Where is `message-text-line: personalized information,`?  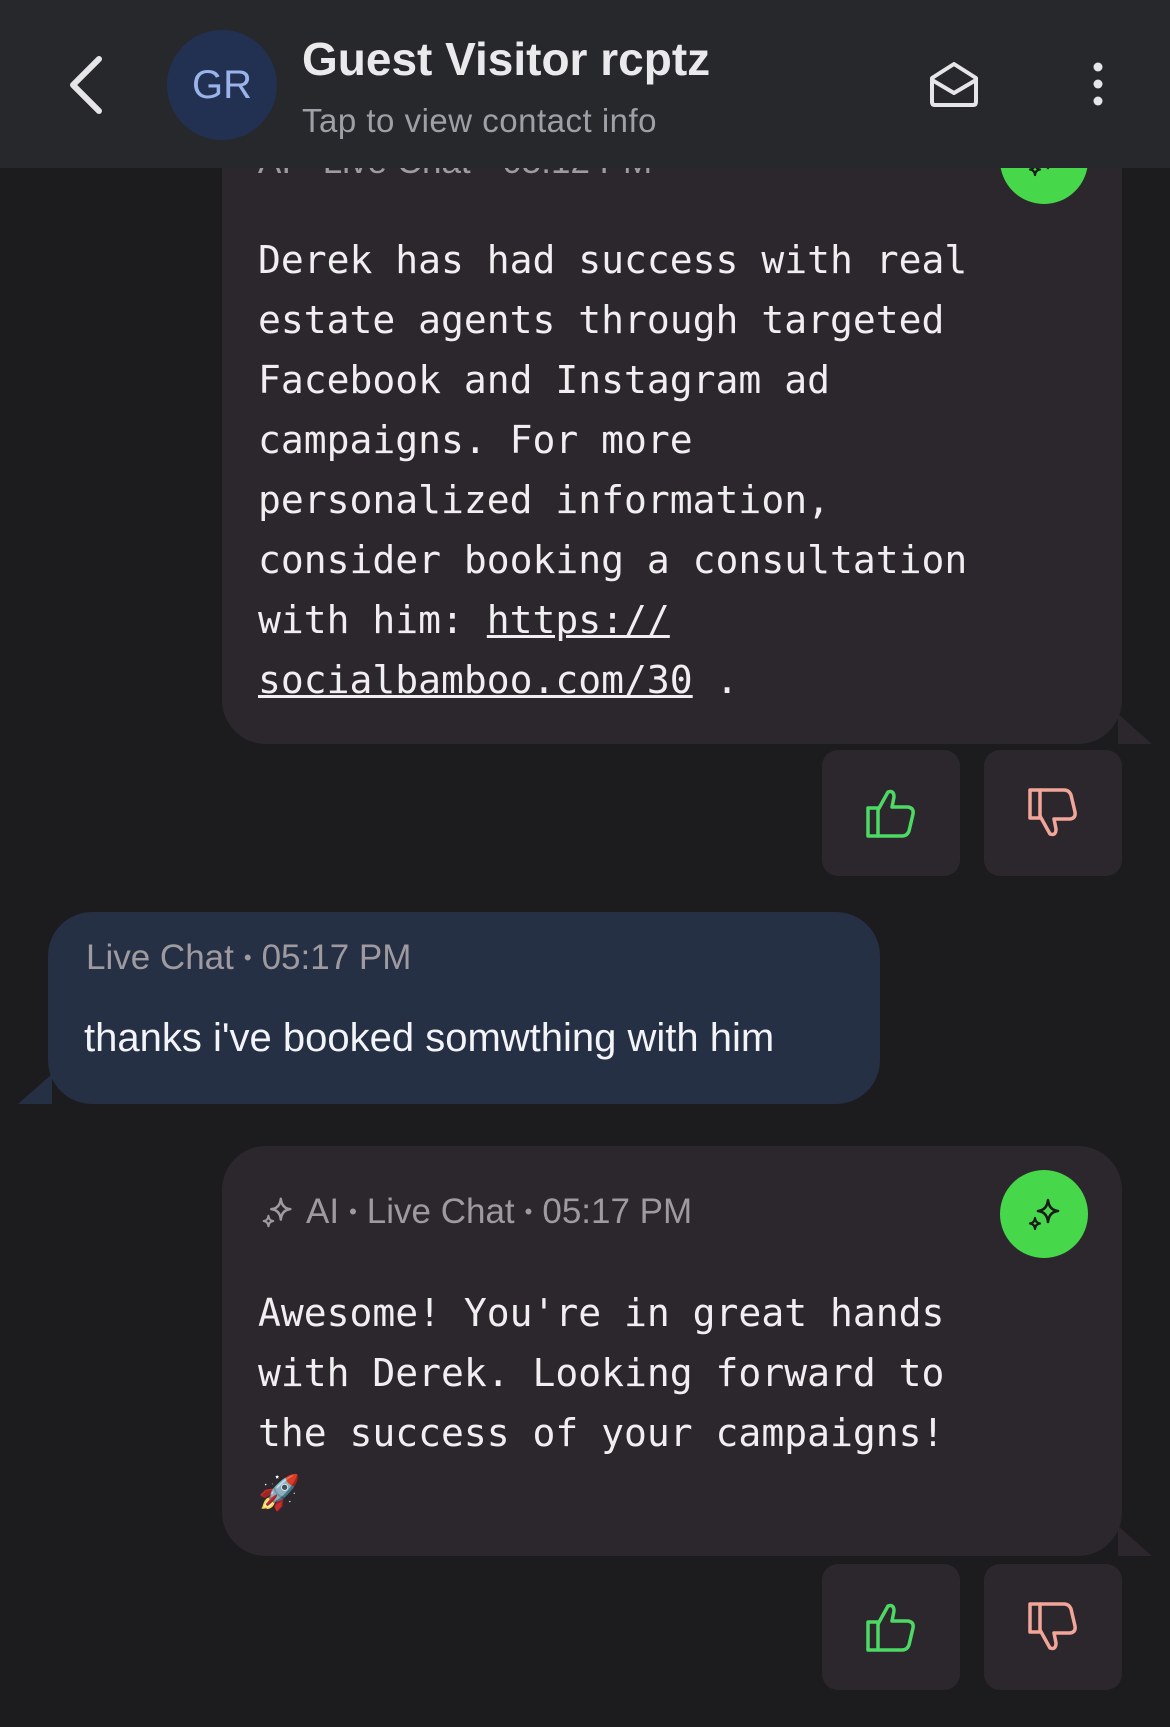 message-text-line: personalized information, is located at coordinates (544, 500).